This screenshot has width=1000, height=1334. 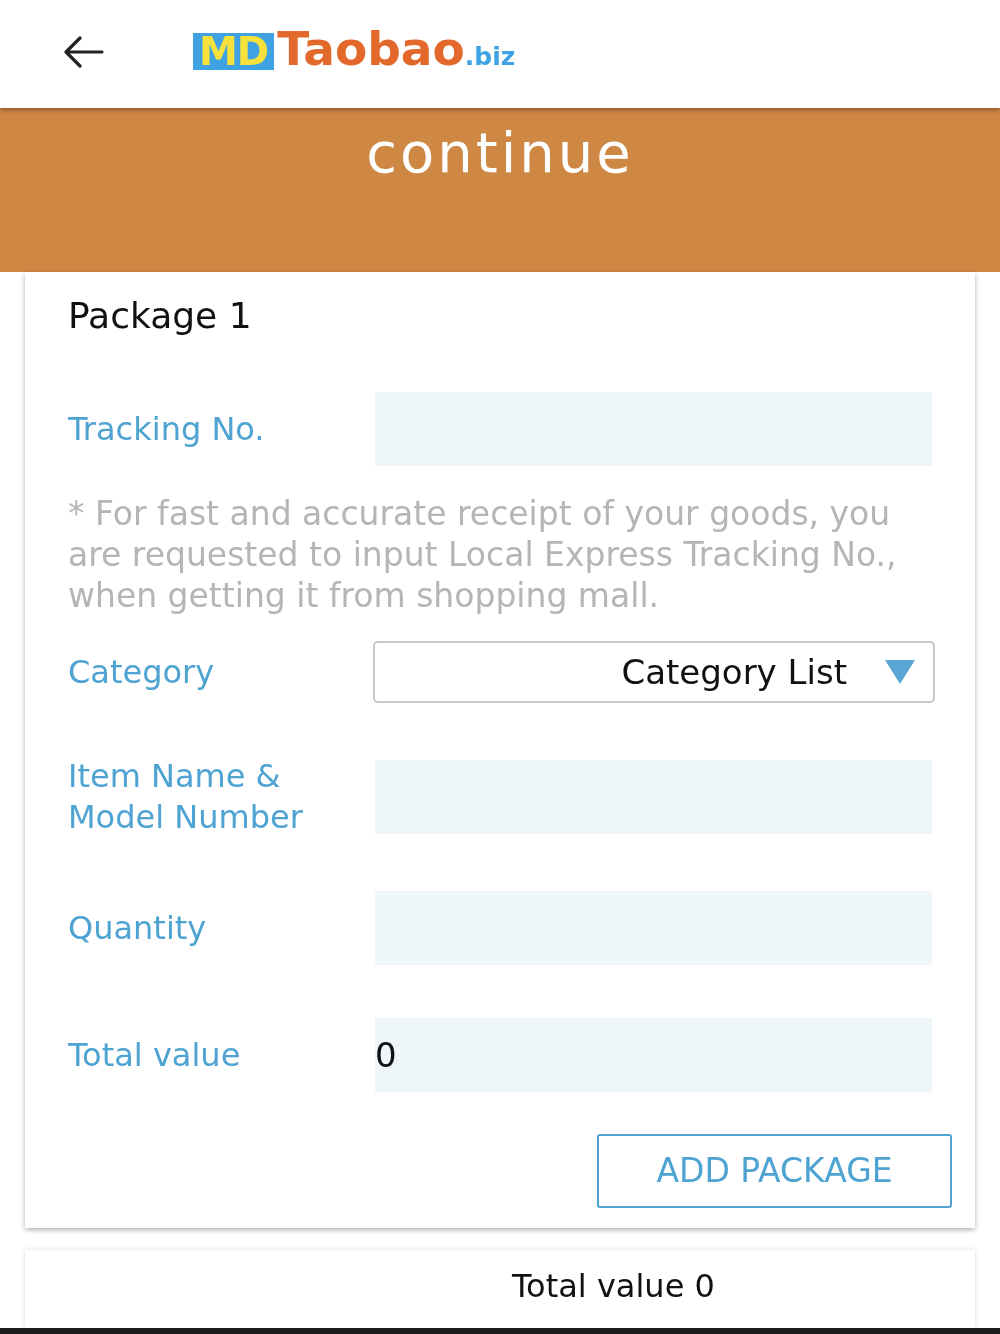 What do you see at coordinates (483, 554) in the screenshot?
I see `hint-text: * For fast and accurate receipt of your goods, you are requested to input Local Express Tracking No., when getting it from shopping mall.` at bounding box center [483, 554].